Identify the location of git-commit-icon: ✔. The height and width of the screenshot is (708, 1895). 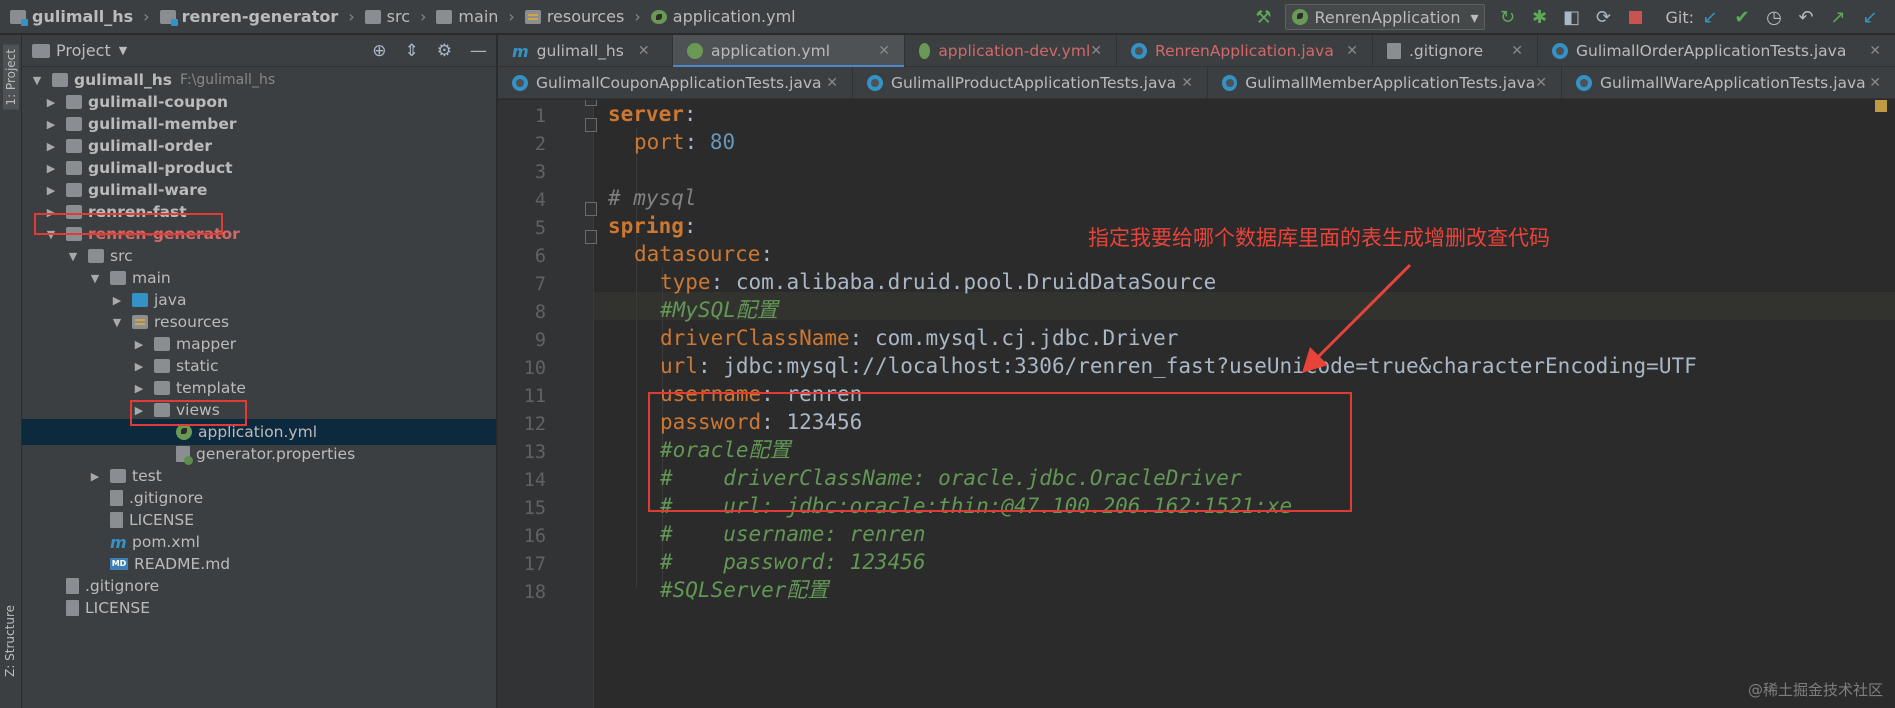
(1742, 17).